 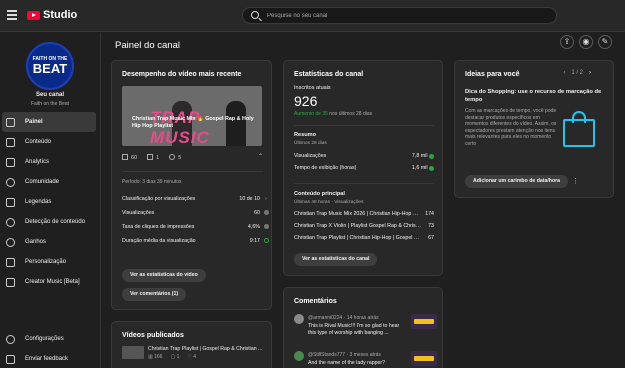 What do you see at coordinates (50, 339) in the screenshot?
I see `sidebar-item-configuracoes: Configurações` at bounding box center [50, 339].